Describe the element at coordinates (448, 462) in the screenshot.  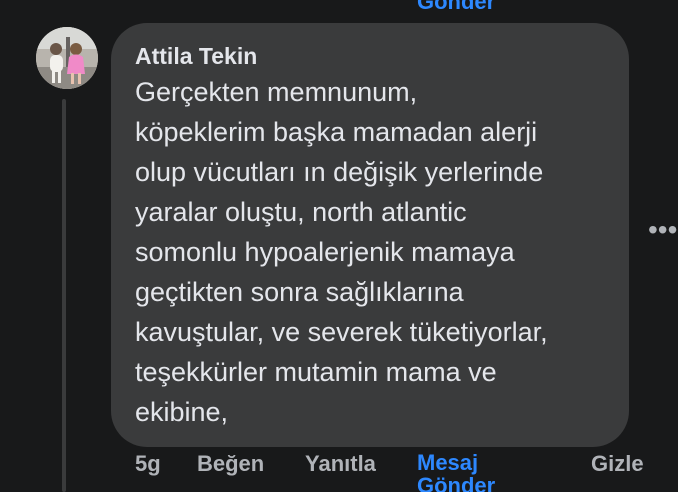
I see `send-message-label-line-1: Mesaj` at that location.